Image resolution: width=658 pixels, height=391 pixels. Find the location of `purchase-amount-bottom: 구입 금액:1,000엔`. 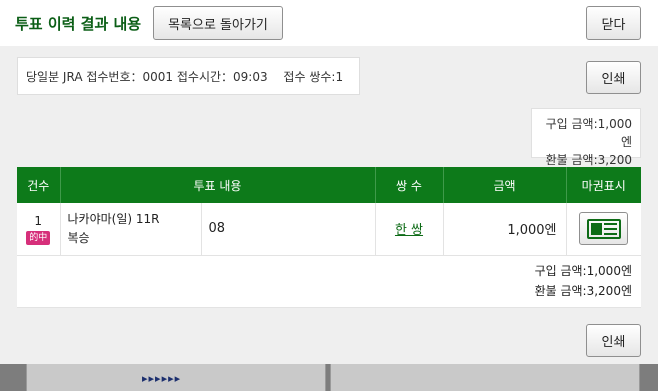

purchase-amount-bottom: 구입 금액:1,000엔 is located at coordinates (583, 271).